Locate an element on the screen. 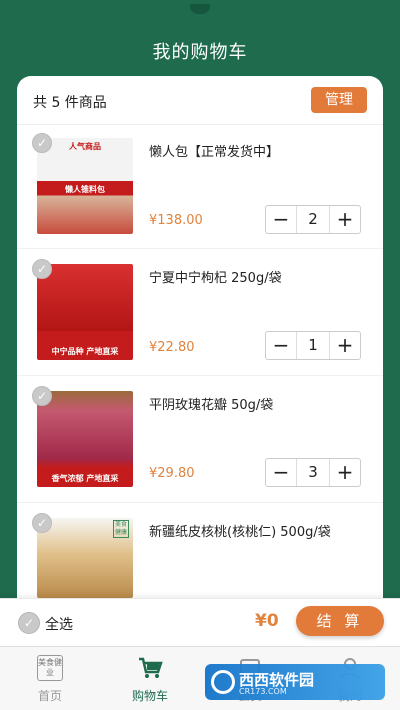  tab-cart: 购物车 is located at coordinates (150, 678).